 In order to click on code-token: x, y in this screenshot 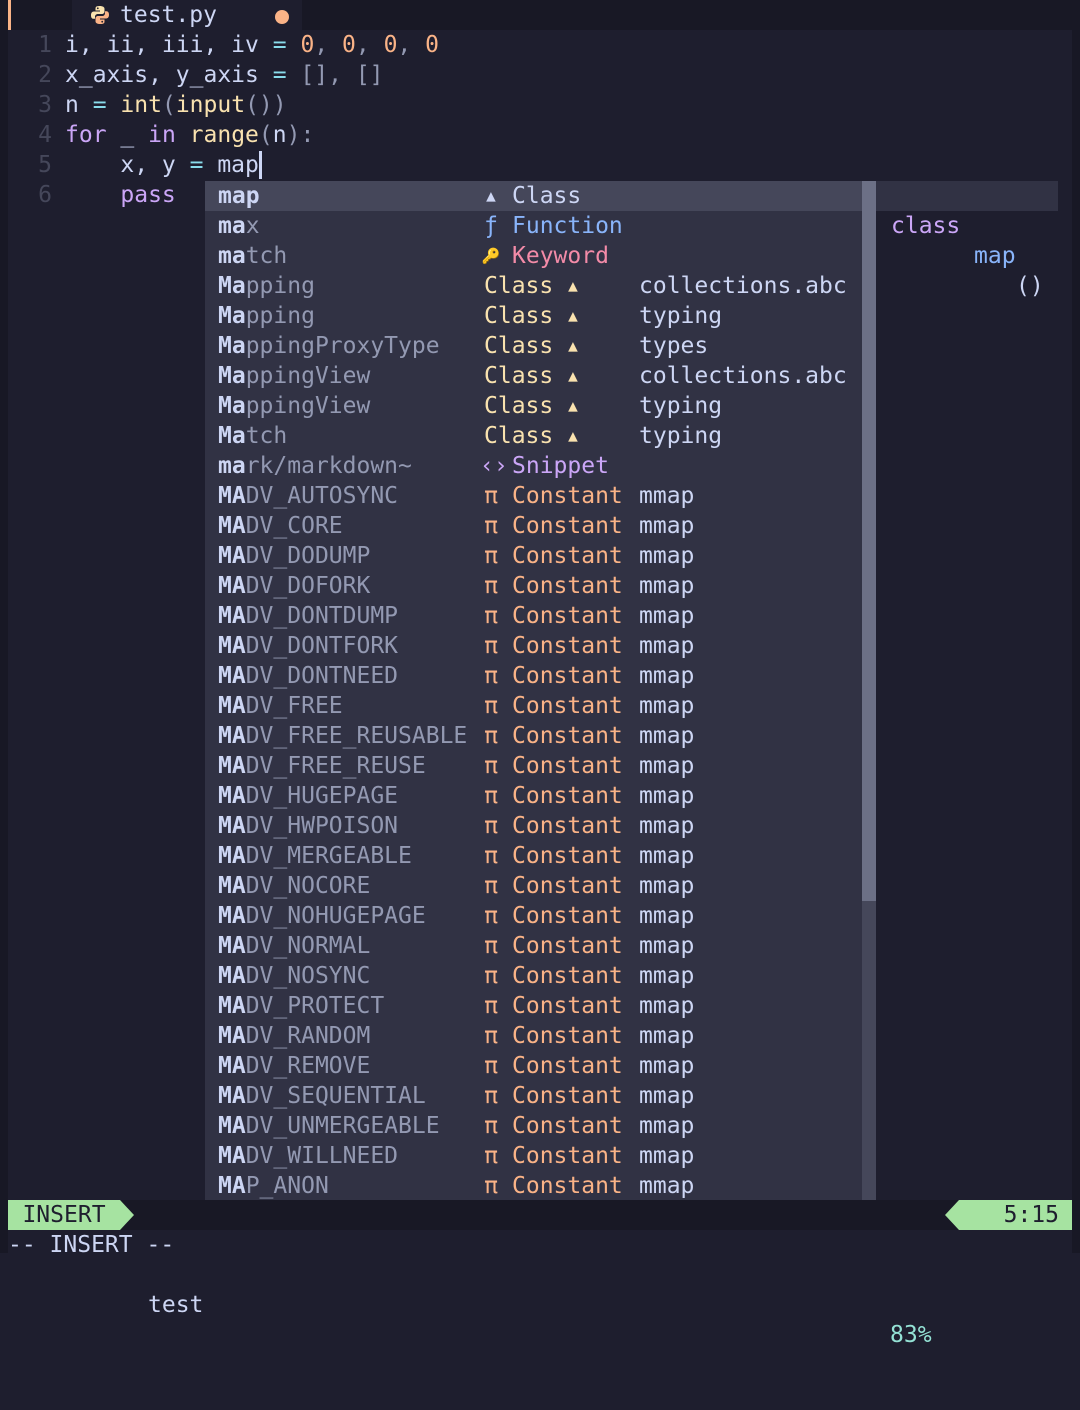, I will do `click(127, 165)`.